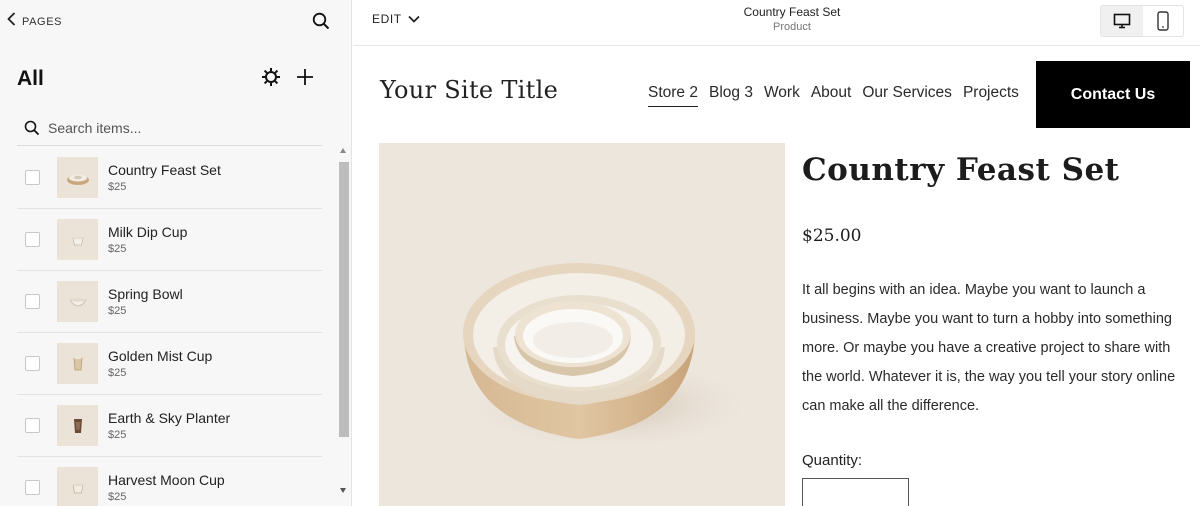  I want to click on contact-us-button: Contact Us, so click(1113, 94).